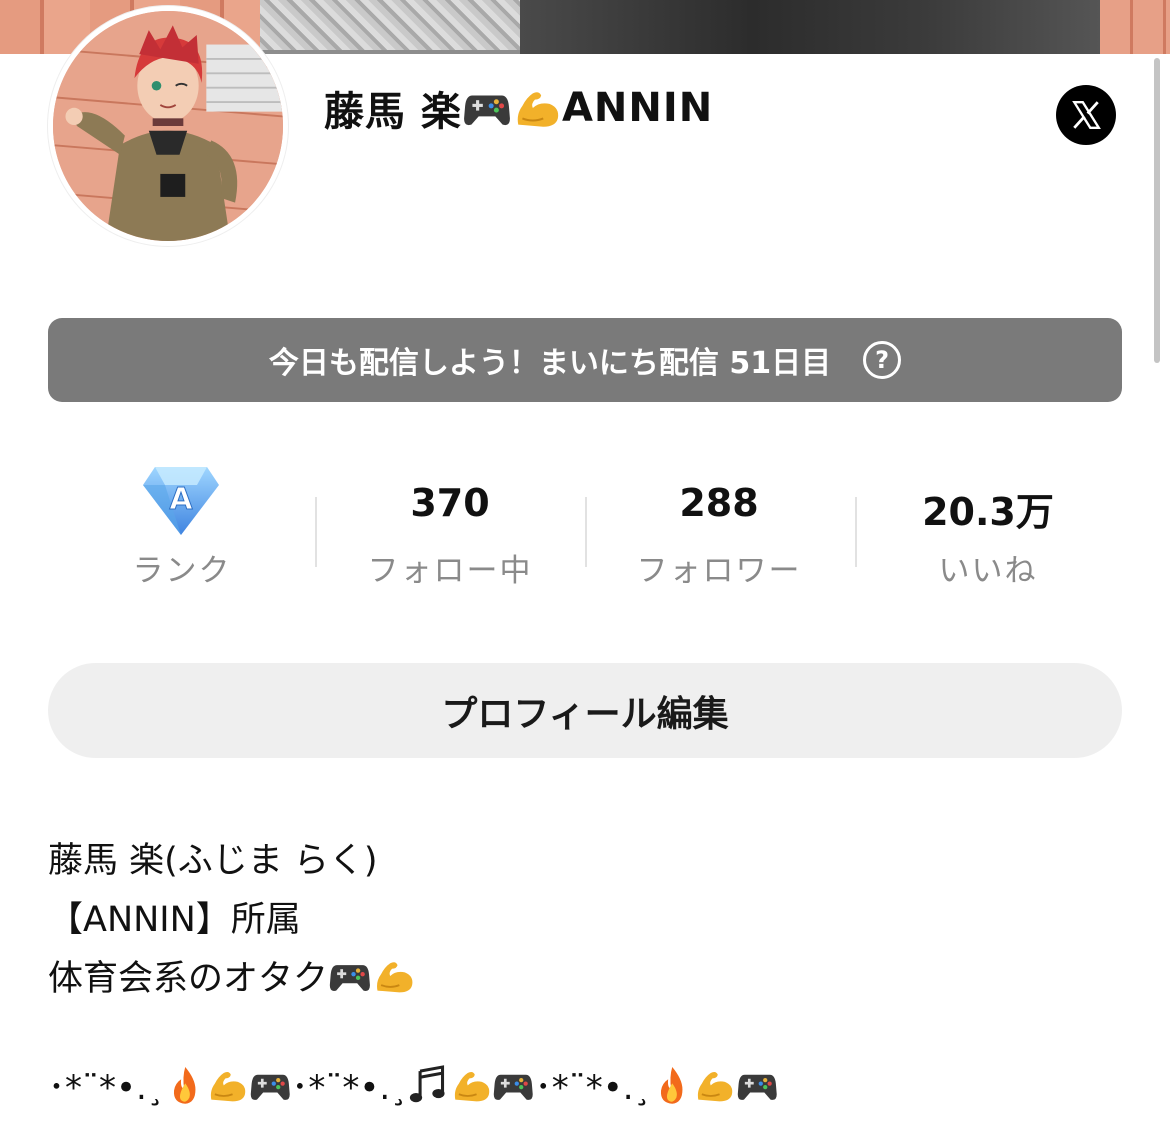 This screenshot has width=1170, height=1138. What do you see at coordinates (588, 920) in the screenshot?
I see `bio: 藤馬 楽(ふじま らく) 【ANNIN】所属 体育会系のオタク` at bounding box center [588, 920].